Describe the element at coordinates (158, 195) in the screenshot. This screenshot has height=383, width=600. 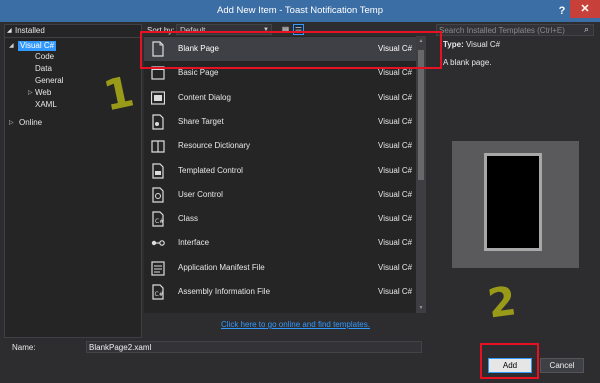
I see `user-control-icon` at that location.